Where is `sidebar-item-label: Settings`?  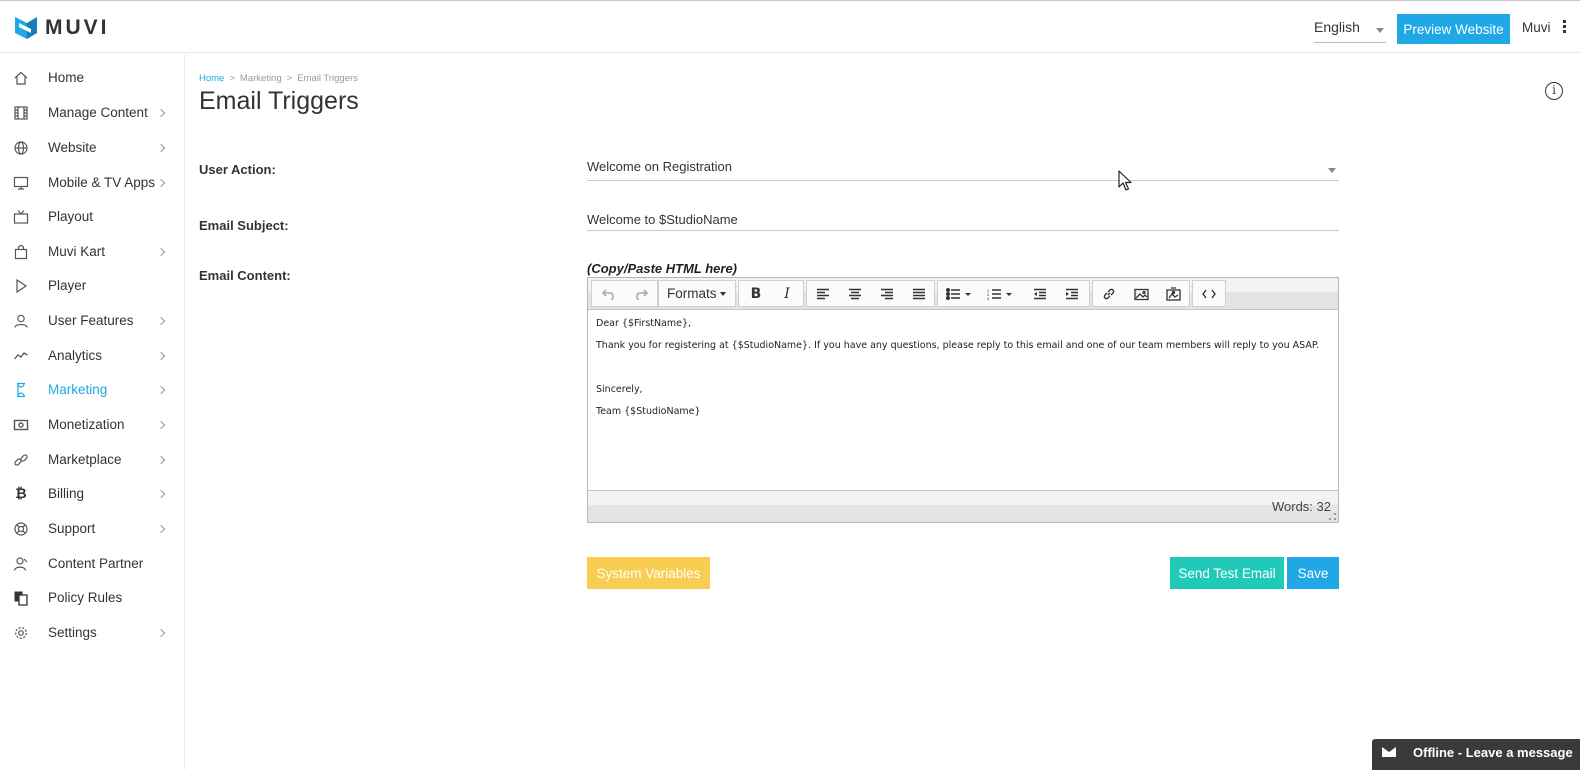
sidebar-item-label: Settings is located at coordinates (72, 632).